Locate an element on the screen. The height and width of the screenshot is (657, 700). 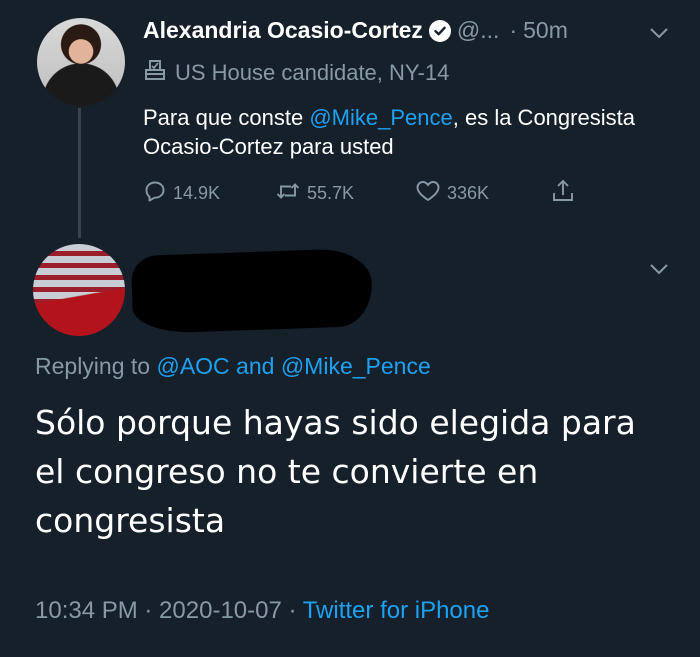
ballot-box-icon is located at coordinates (155, 72).